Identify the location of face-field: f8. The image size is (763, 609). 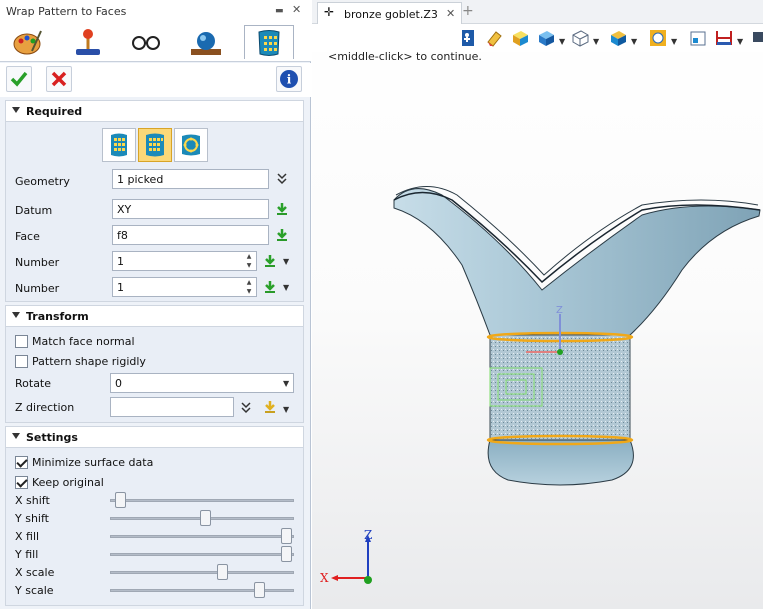
(190, 235).